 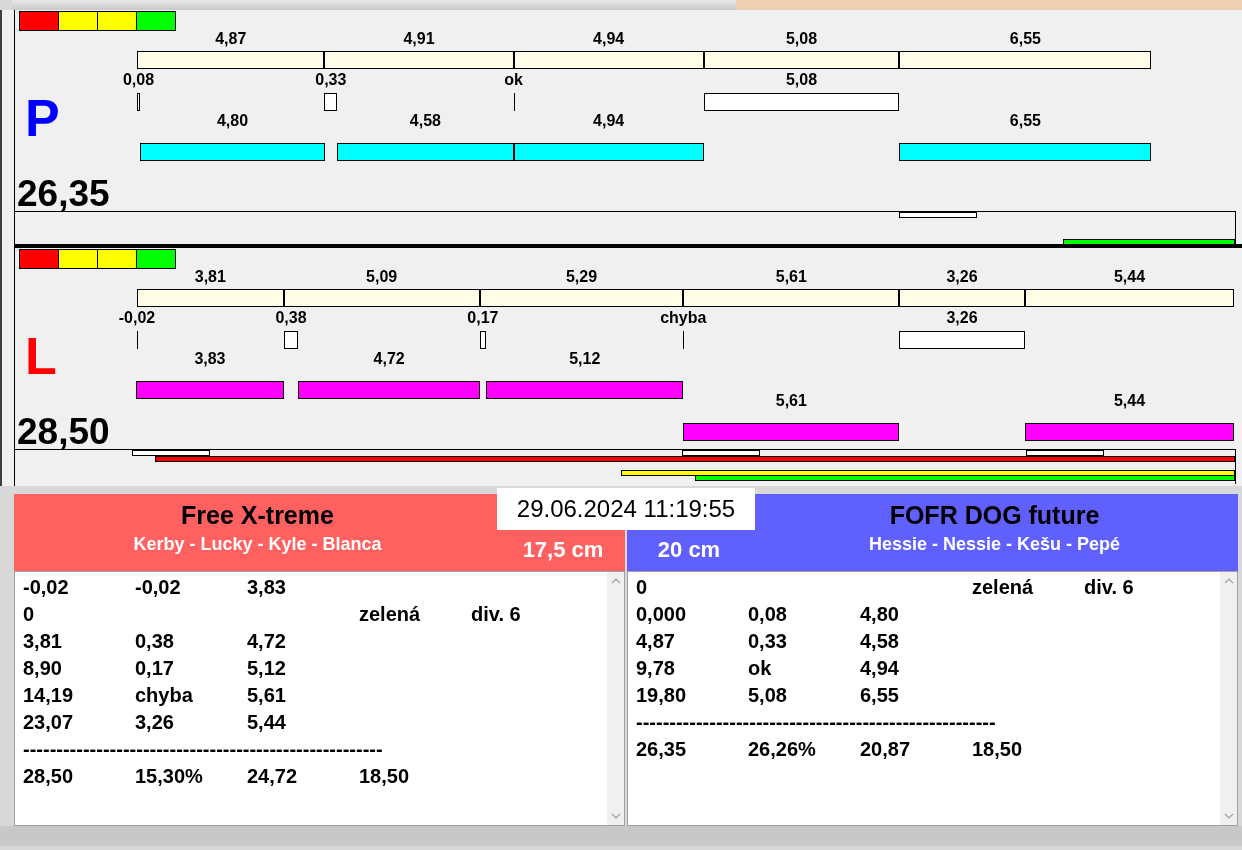 What do you see at coordinates (801, 39) in the screenshot?
I see `leg-time: 5,08` at bounding box center [801, 39].